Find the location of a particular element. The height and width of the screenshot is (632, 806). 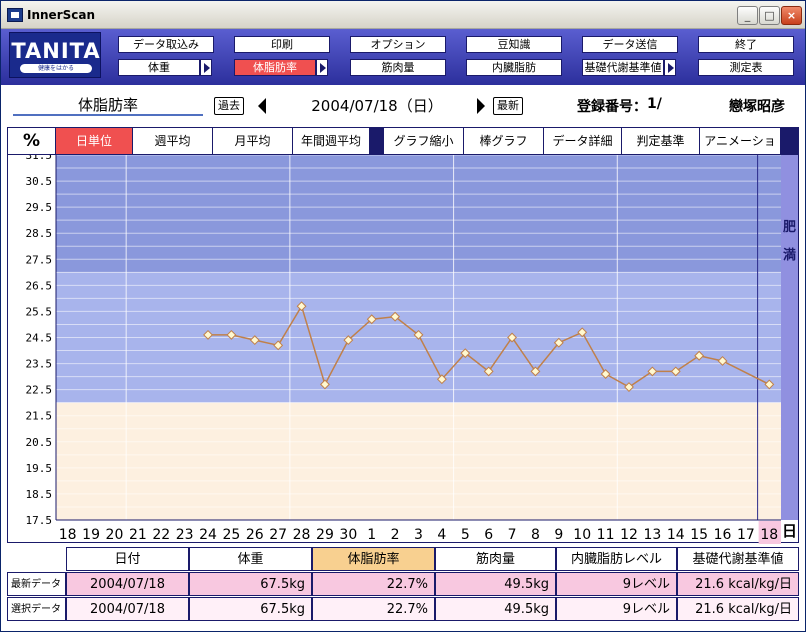

x-tick-label: 26 is located at coordinates (255, 535).